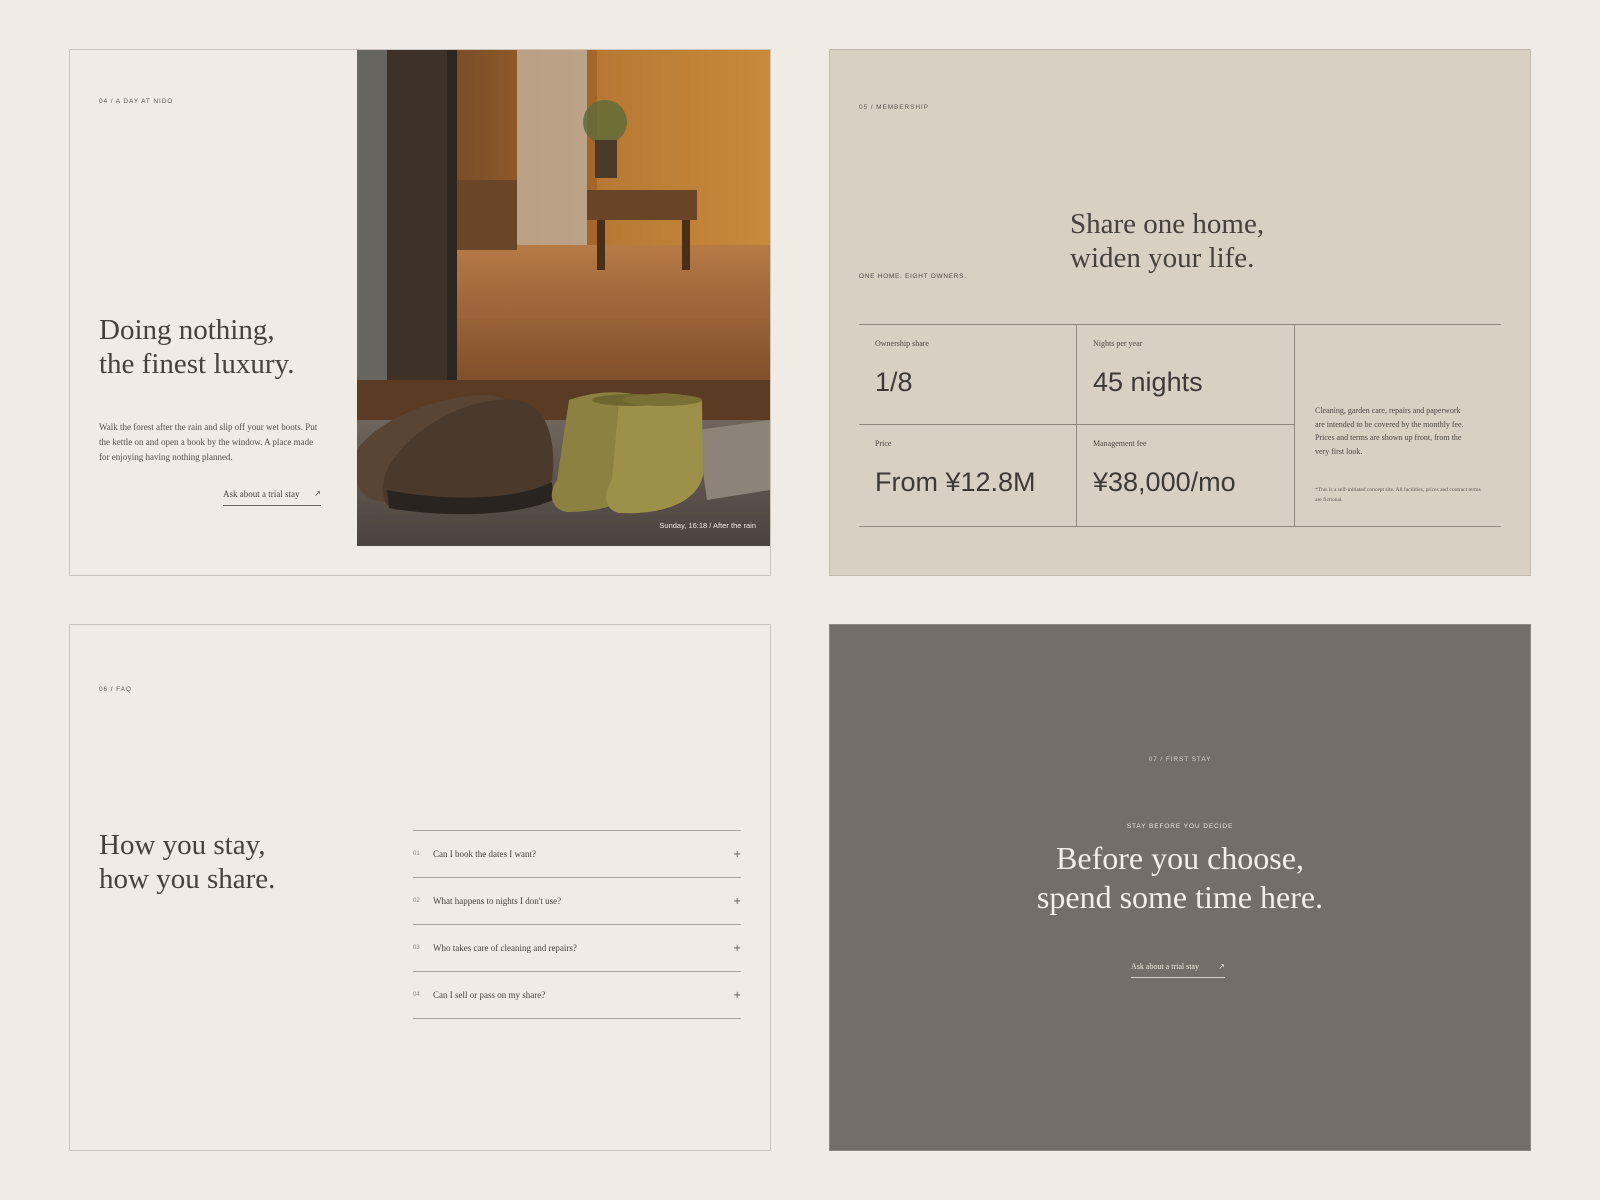 This screenshot has width=1600, height=1200. I want to click on photo-caption: Sunday, 16:18 / After the rain, so click(707, 525).